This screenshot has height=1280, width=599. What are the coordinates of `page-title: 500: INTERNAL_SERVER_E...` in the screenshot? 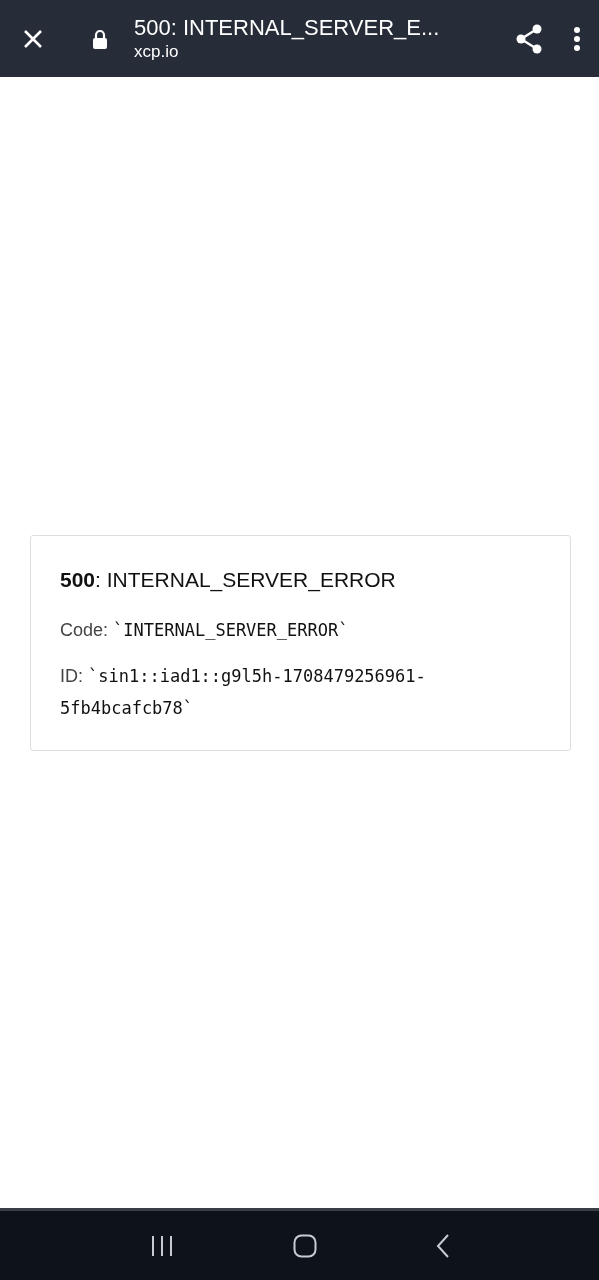 It's located at (287, 27).